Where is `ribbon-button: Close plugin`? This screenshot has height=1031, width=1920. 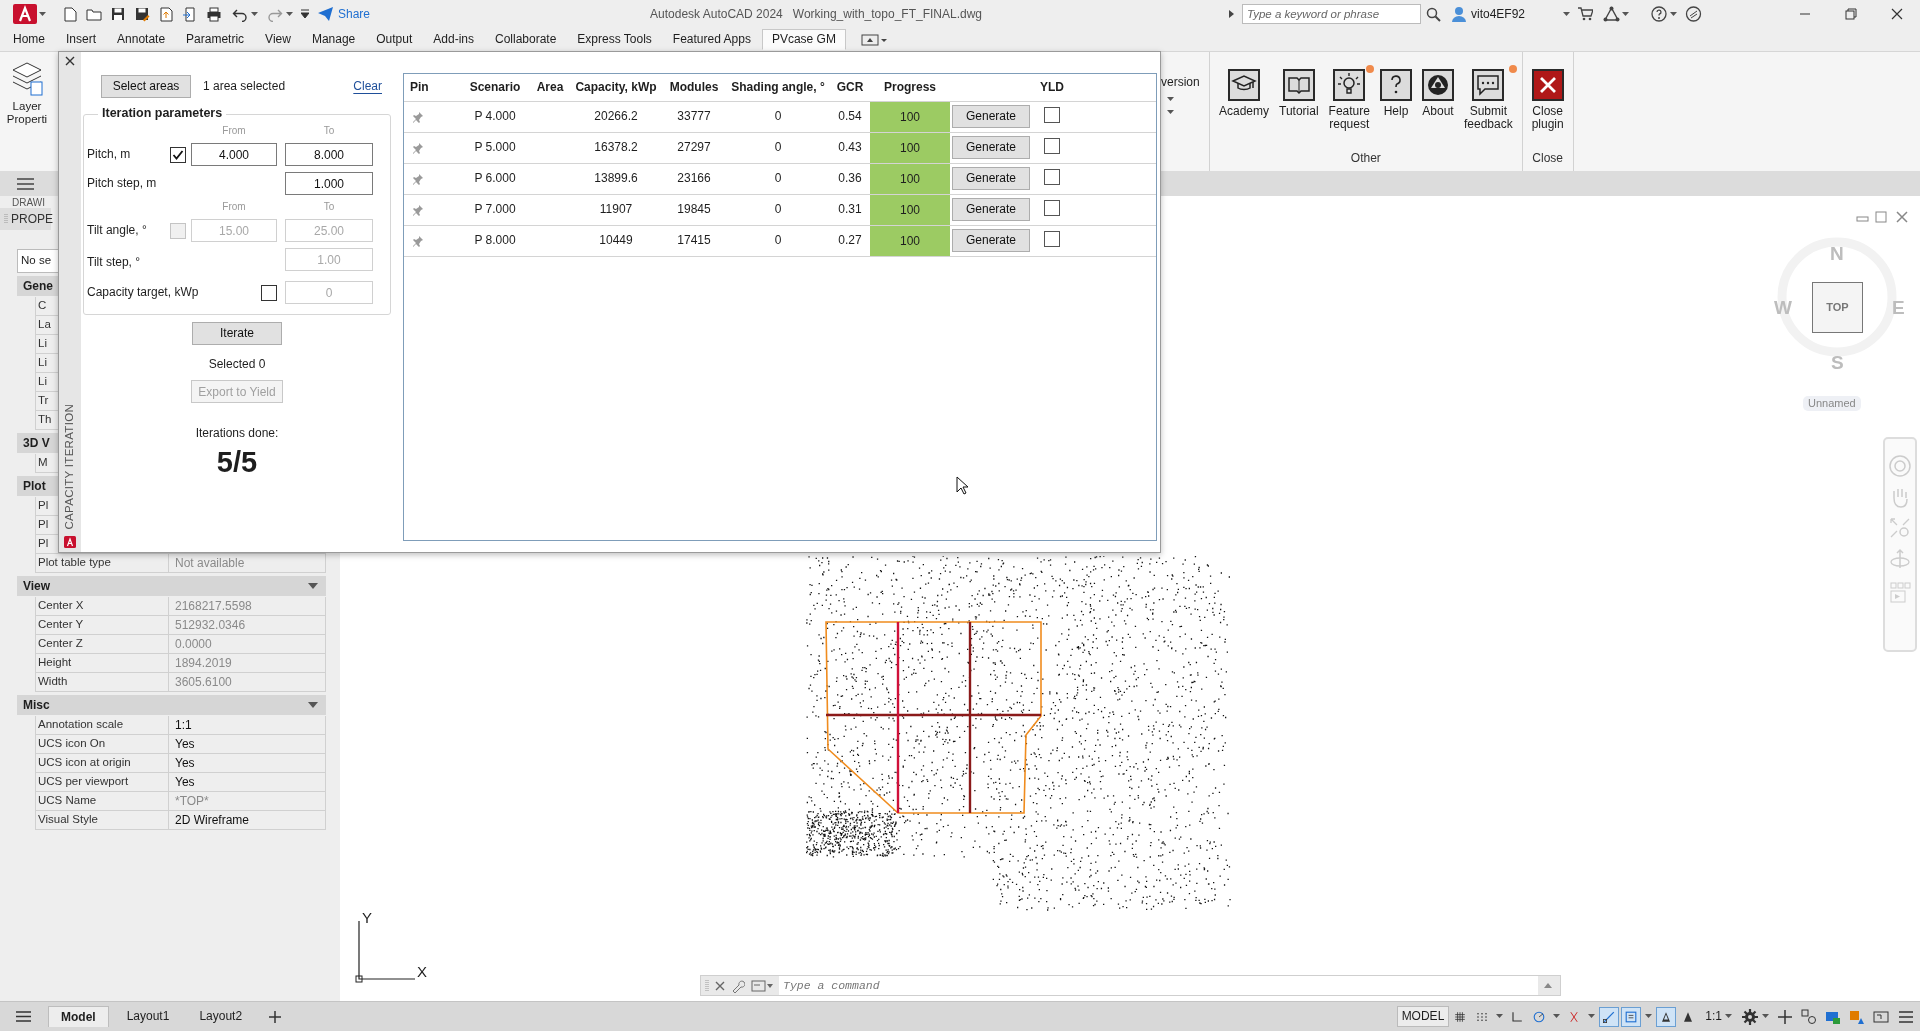
ribbon-button: Close plugin is located at coordinates (1547, 100).